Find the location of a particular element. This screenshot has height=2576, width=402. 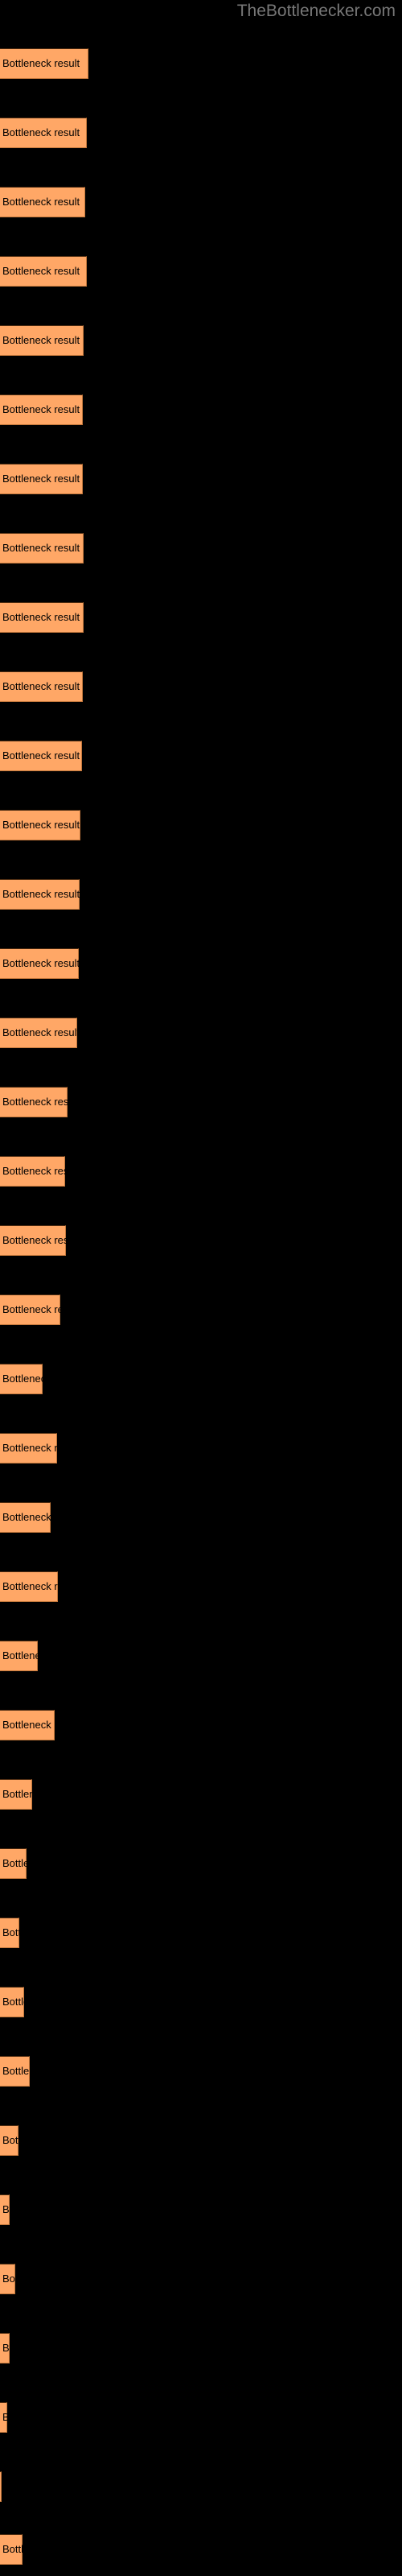

bar-rect is located at coordinates (1, 2486).